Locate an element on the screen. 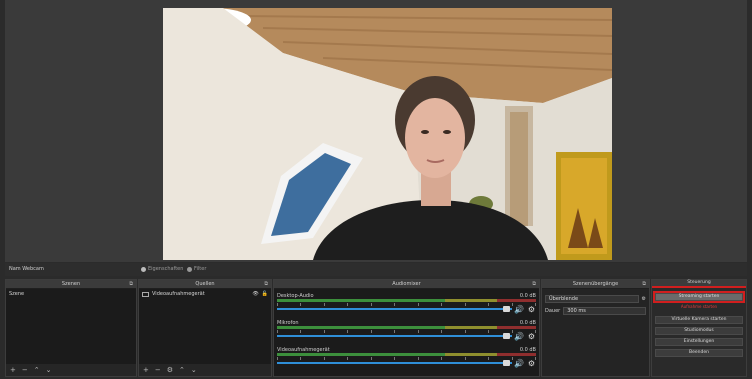 The width and height of the screenshot is (752, 379). camera-source-icon is located at coordinates (145, 294).